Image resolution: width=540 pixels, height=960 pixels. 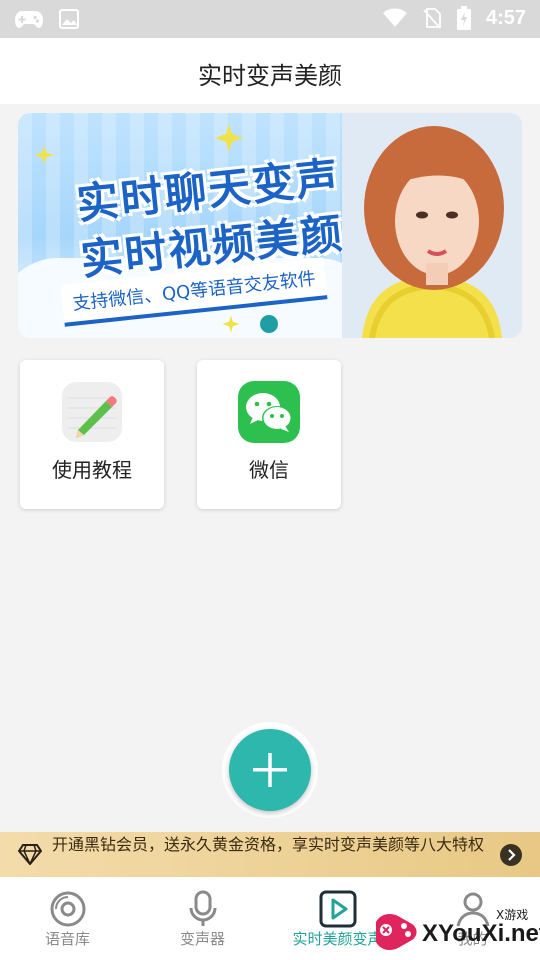 I want to click on plus-icon, so click(x=270, y=770).